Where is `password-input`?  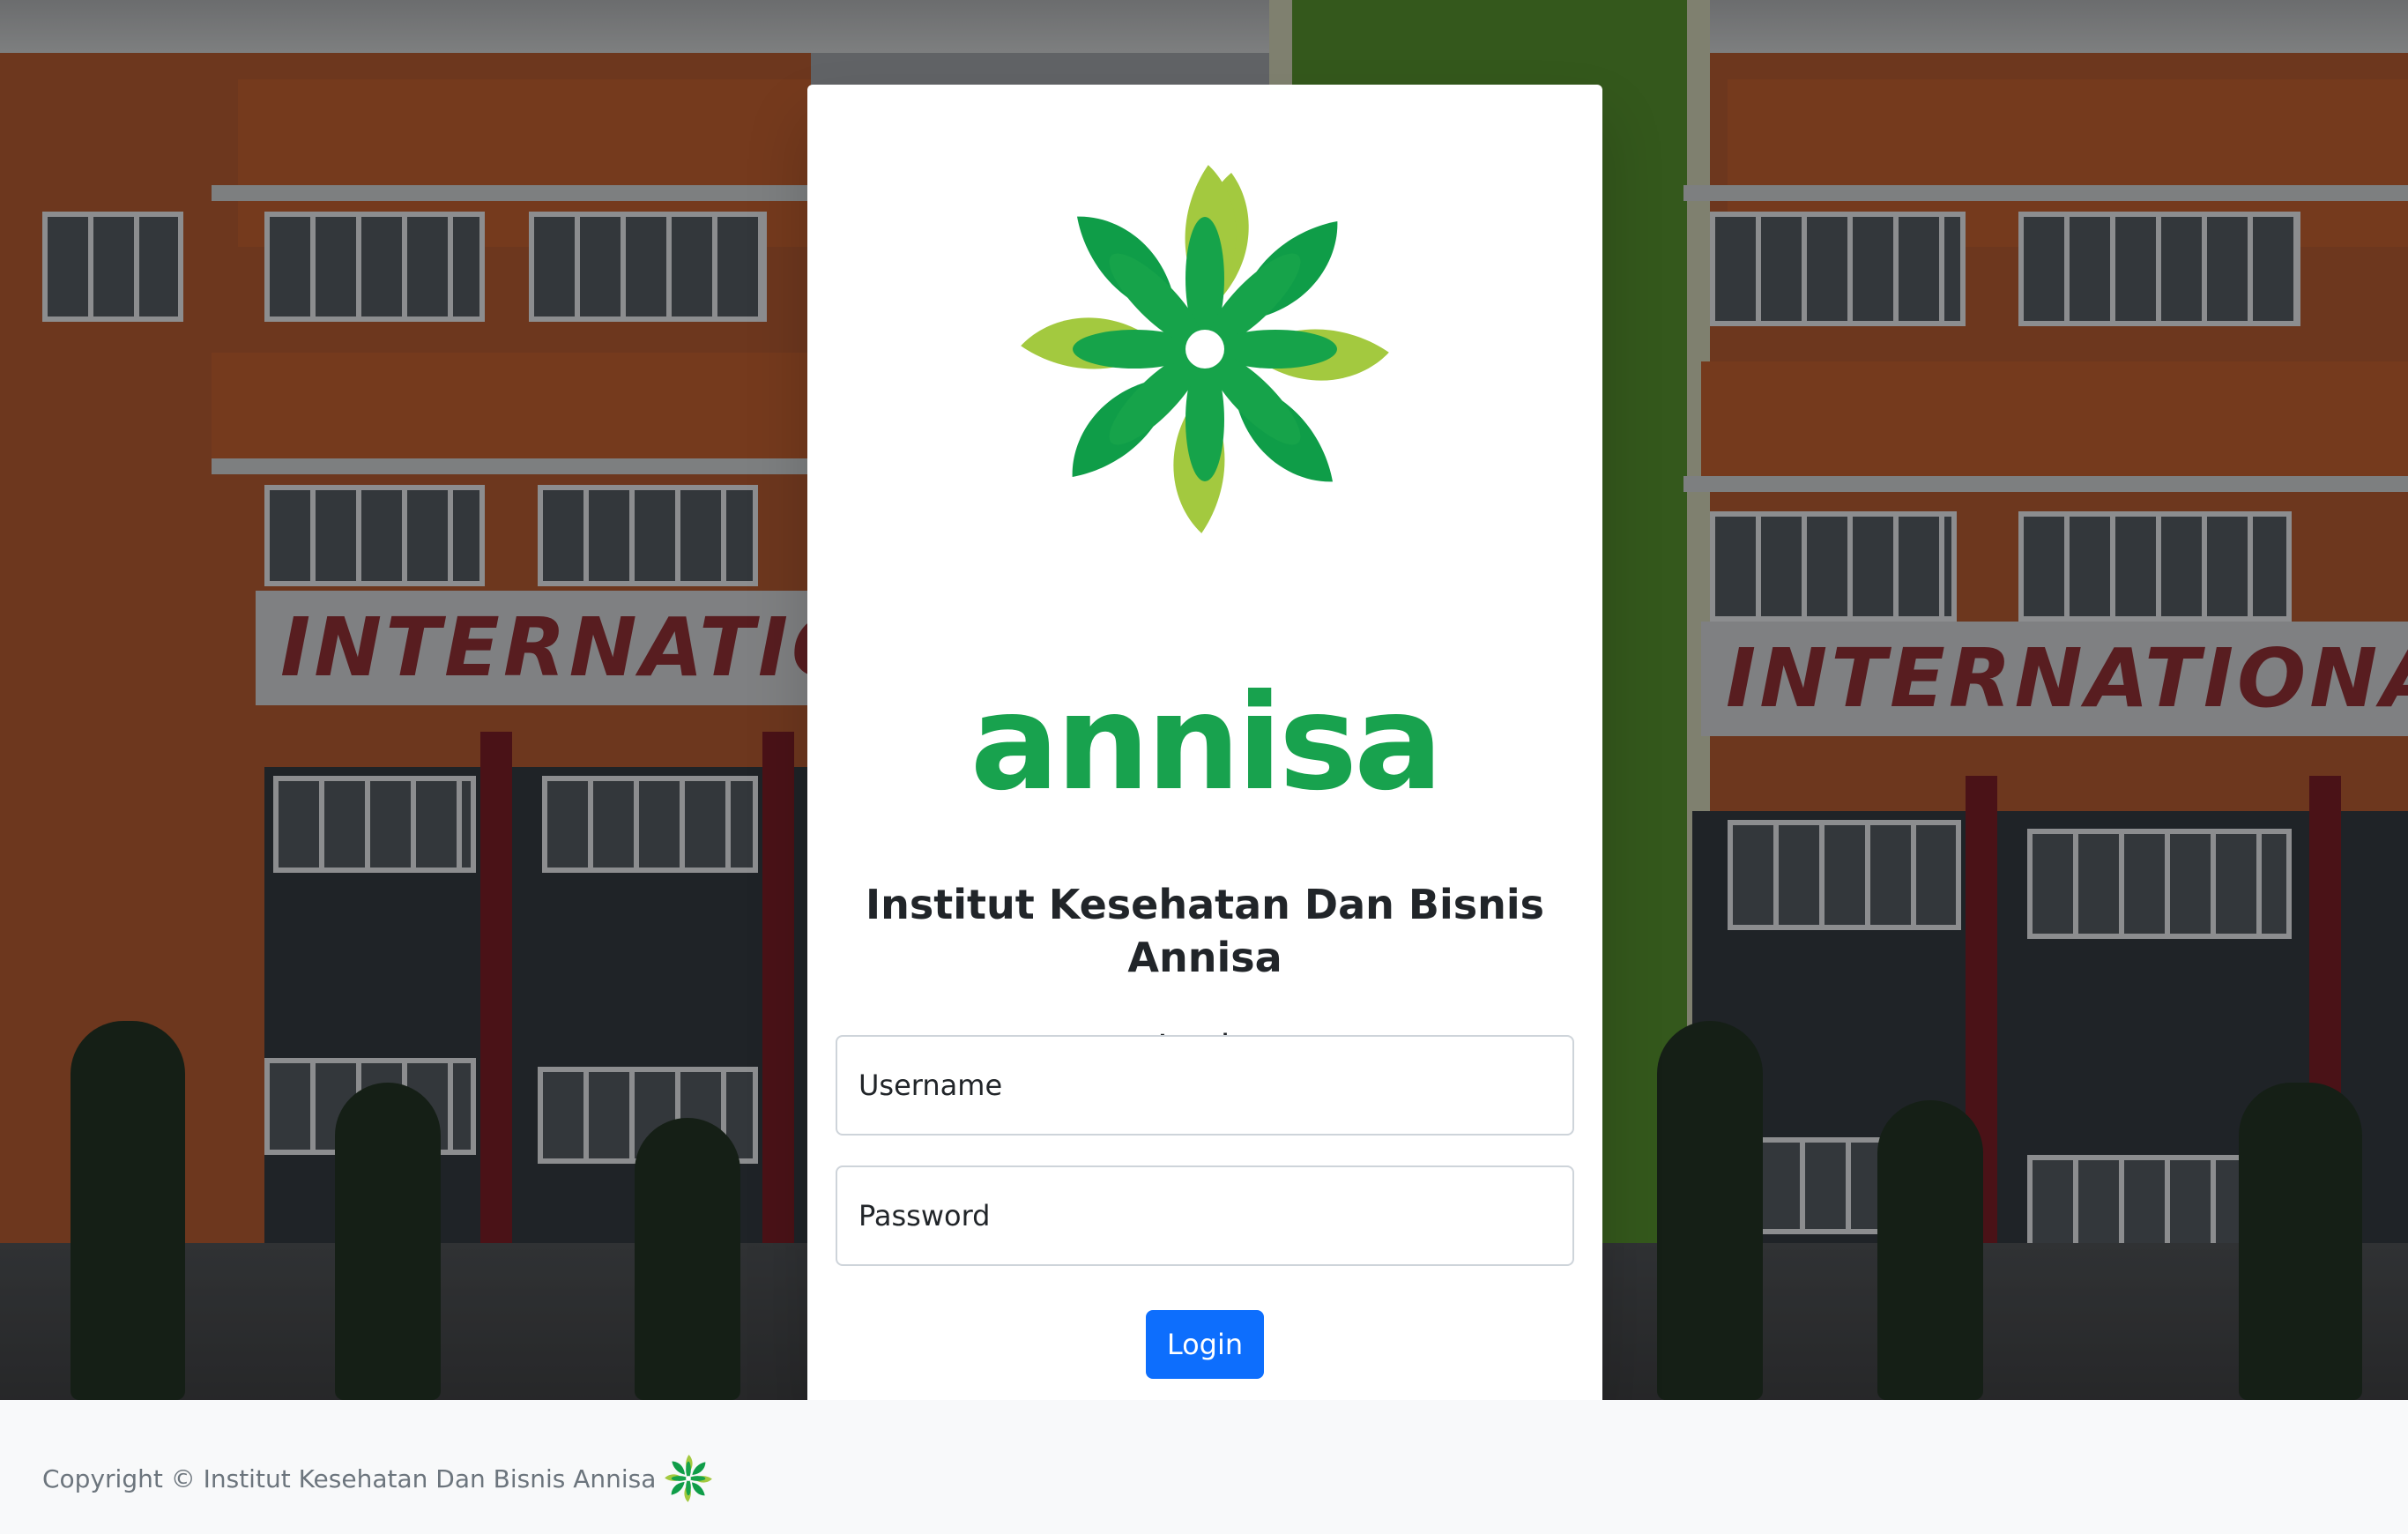
password-input is located at coordinates (1205, 1216).